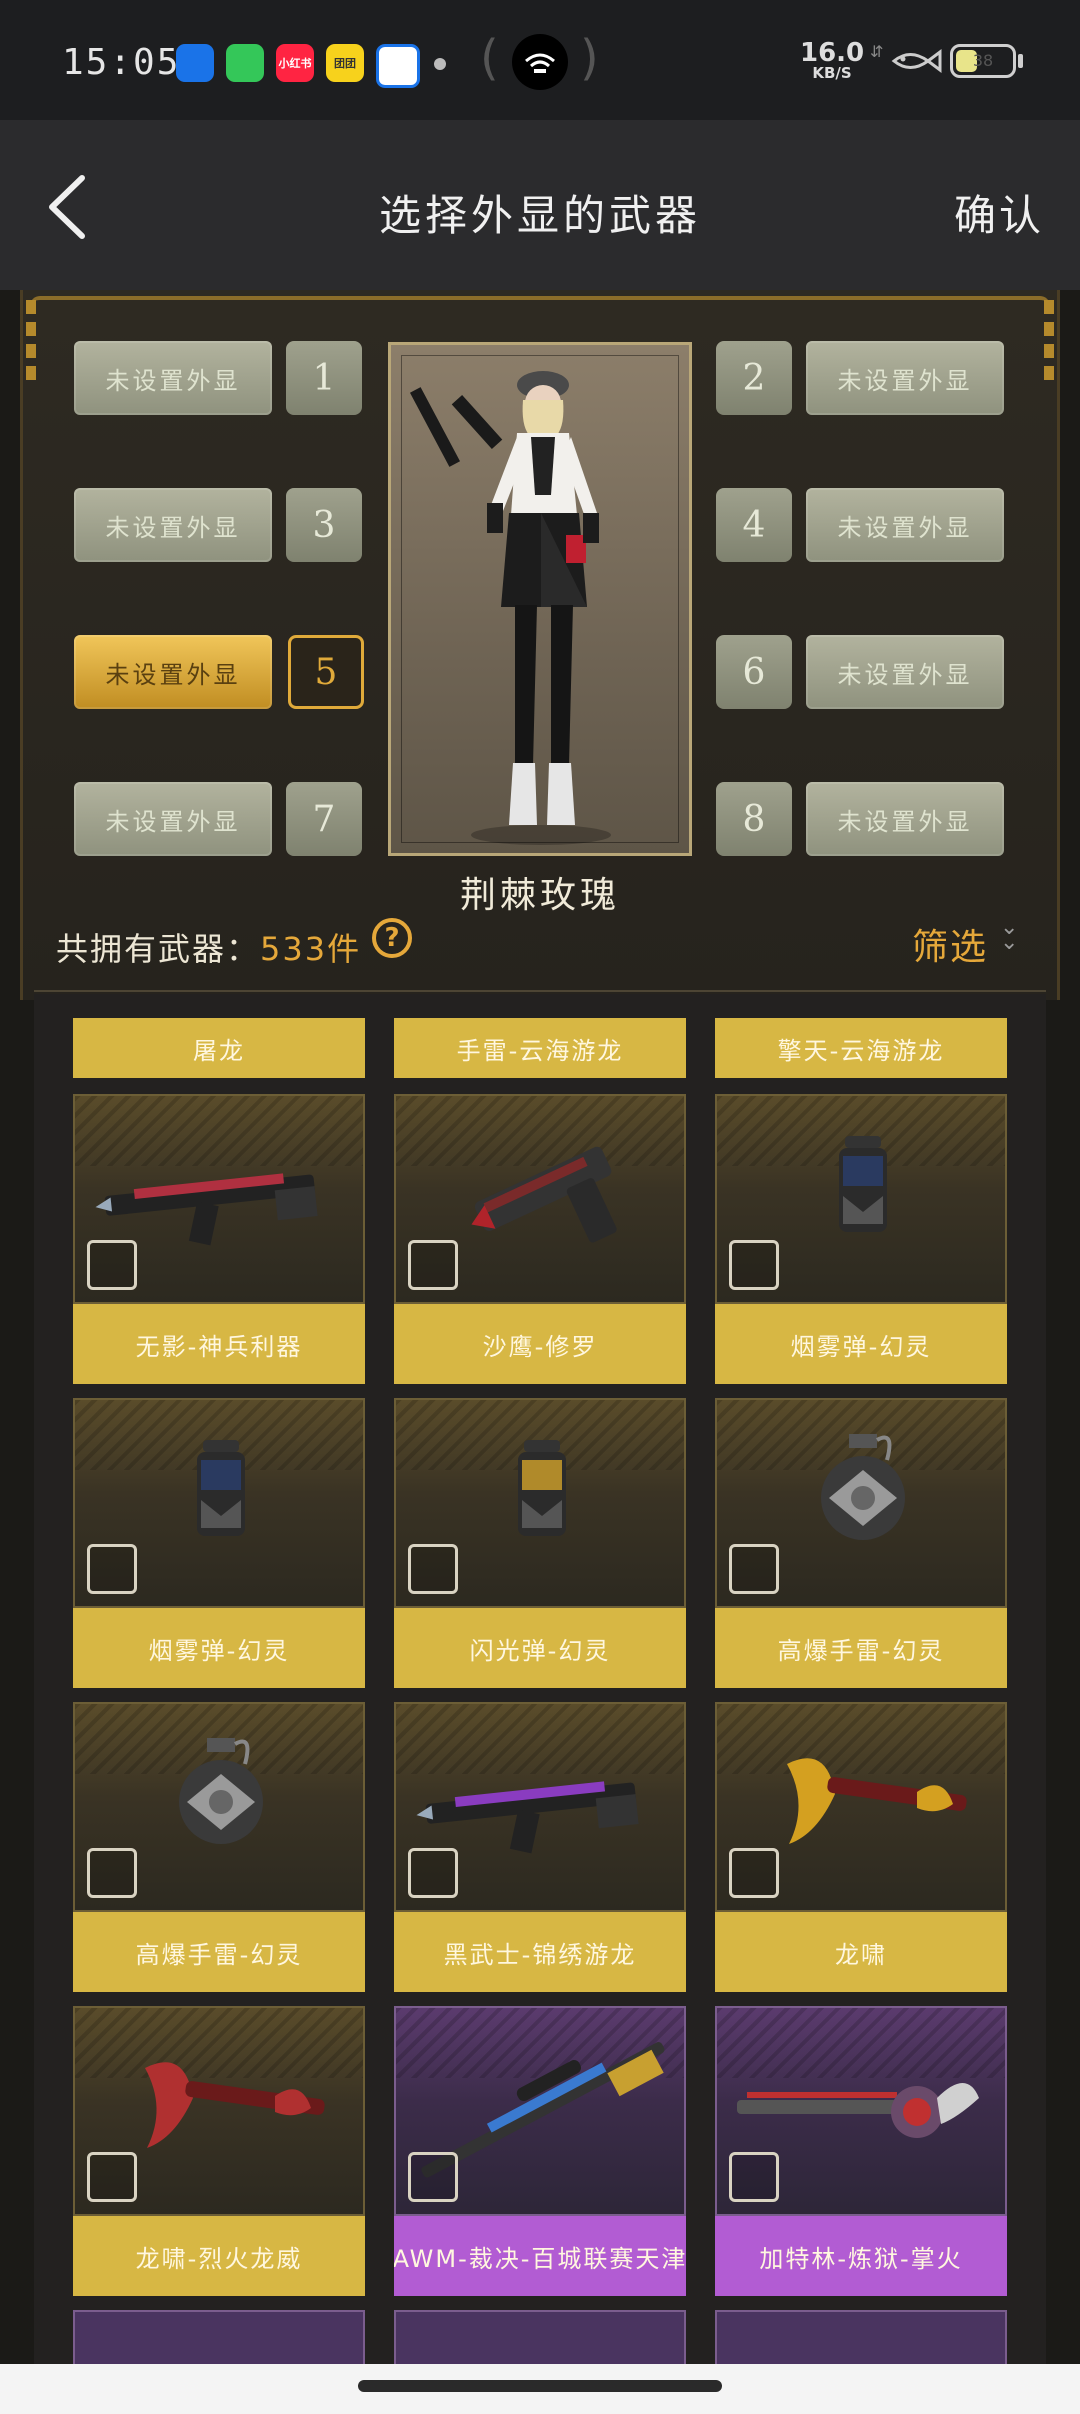 The image size is (1080, 2414). What do you see at coordinates (219, 1239) in the screenshot?
I see `weapon-card: 无影-神兵利器` at bounding box center [219, 1239].